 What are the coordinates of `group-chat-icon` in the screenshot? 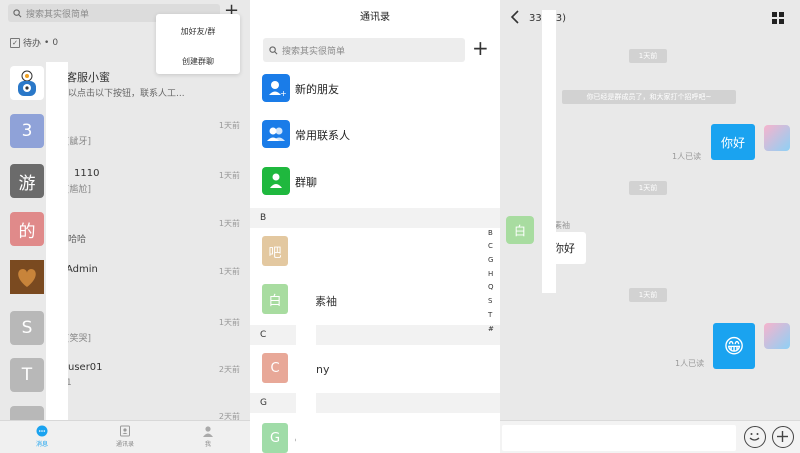 It's located at (276, 181).